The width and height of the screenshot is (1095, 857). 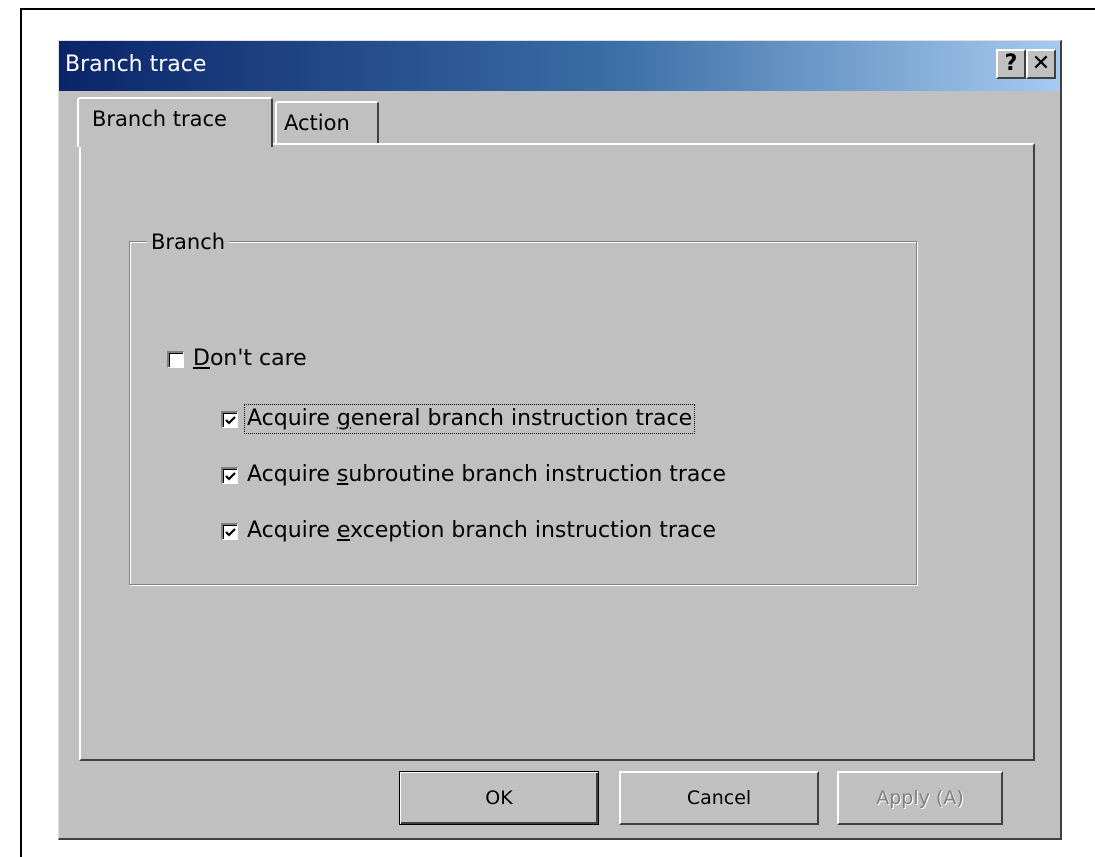 What do you see at coordinates (175, 359) in the screenshot?
I see `dont-care-checkbox` at bounding box center [175, 359].